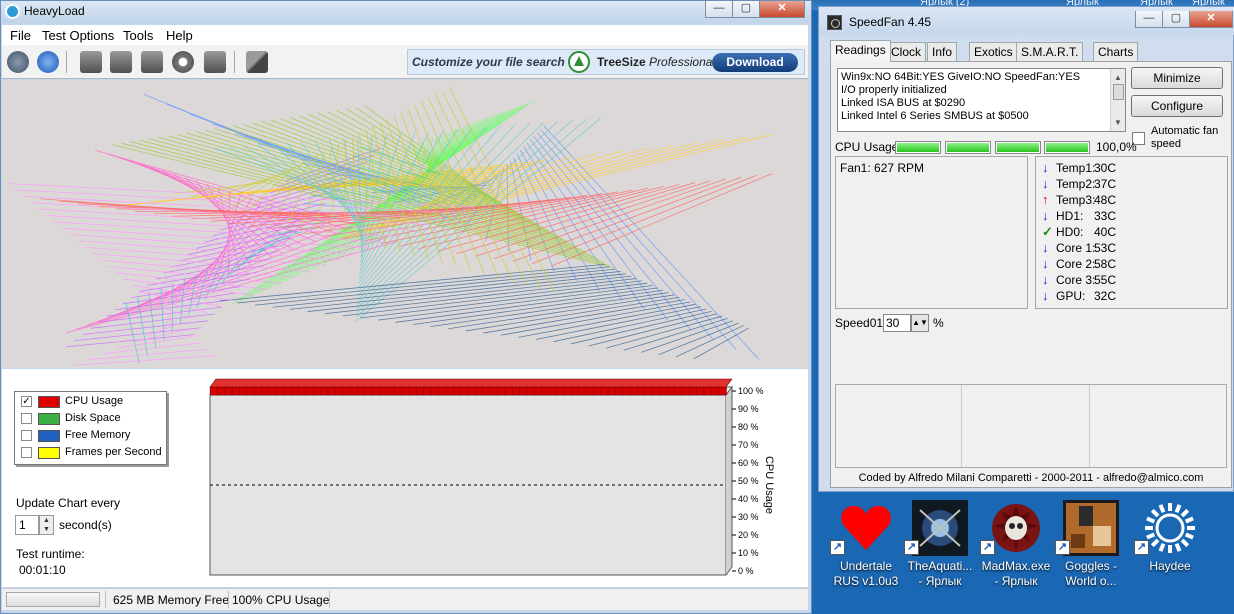 The height and width of the screenshot is (614, 1234). I want to click on legend-label: CPU Usage, so click(94, 401).